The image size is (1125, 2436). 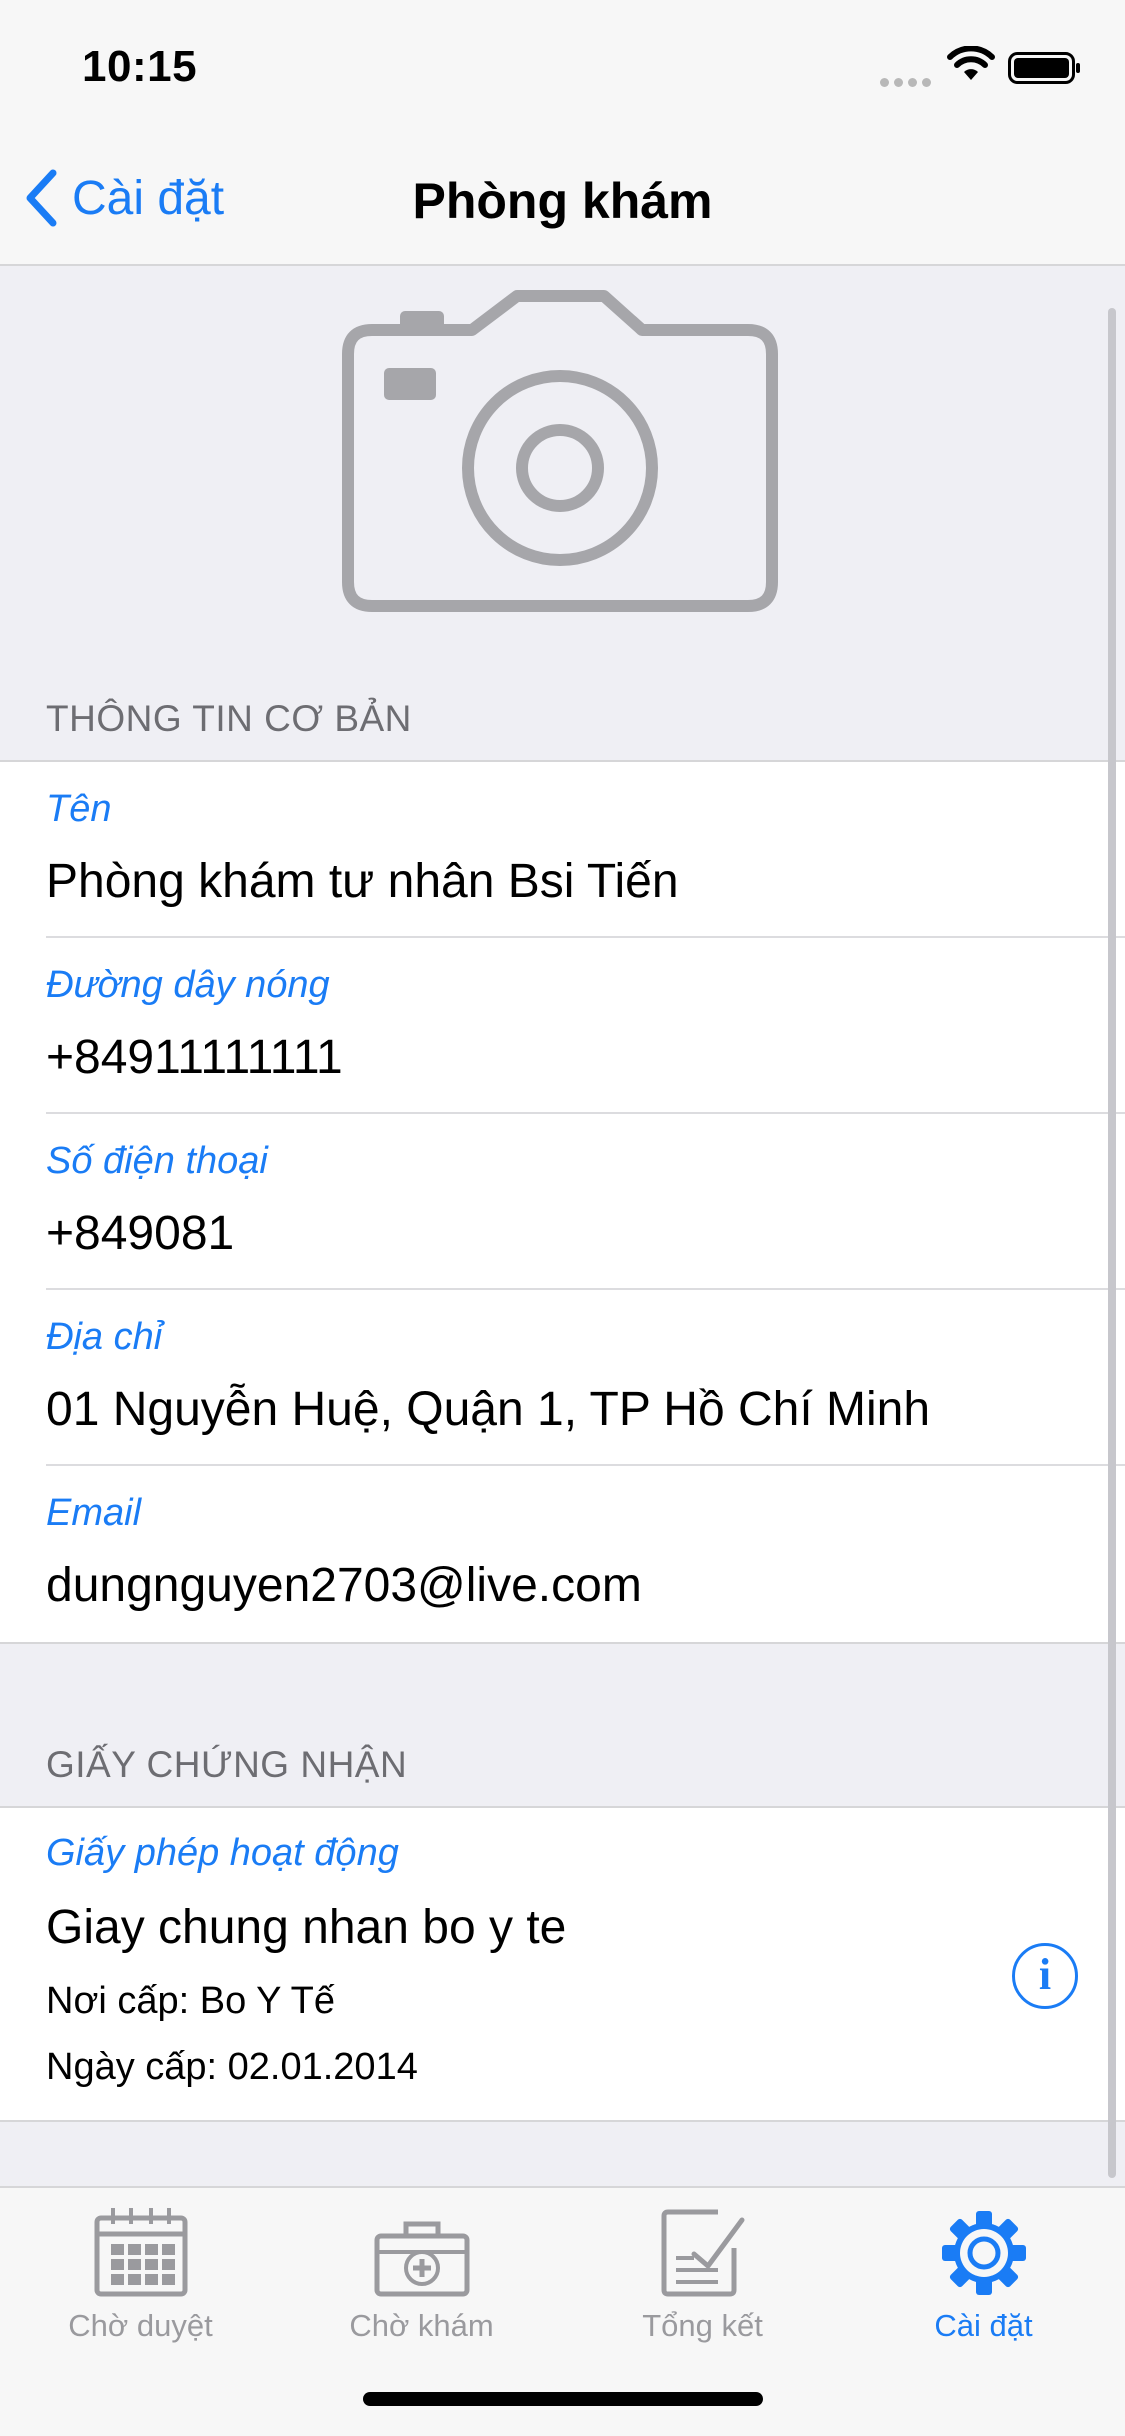 What do you see at coordinates (362, 881) in the screenshot?
I see `field-name-value: Phòng khám tư nhân Bsi Tiến` at bounding box center [362, 881].